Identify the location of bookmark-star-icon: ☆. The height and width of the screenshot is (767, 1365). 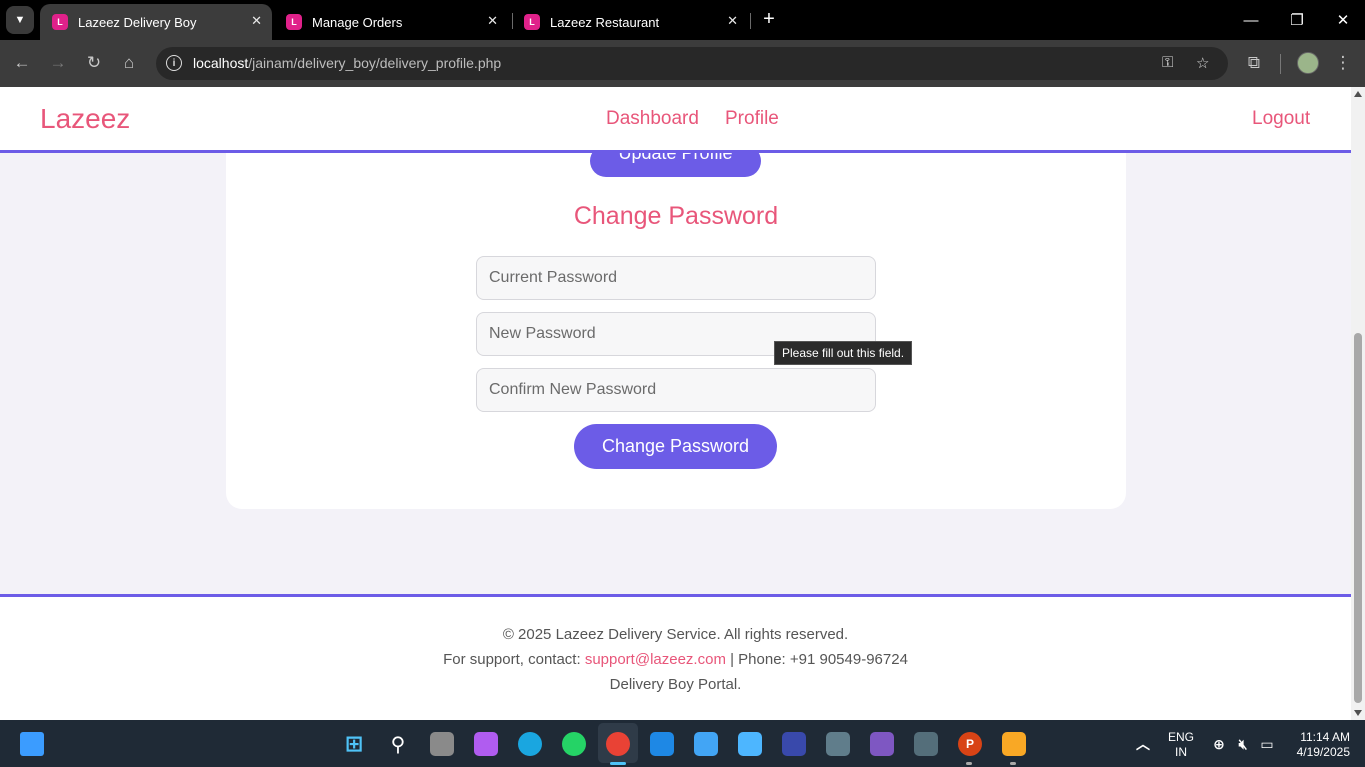
(1202, 63).